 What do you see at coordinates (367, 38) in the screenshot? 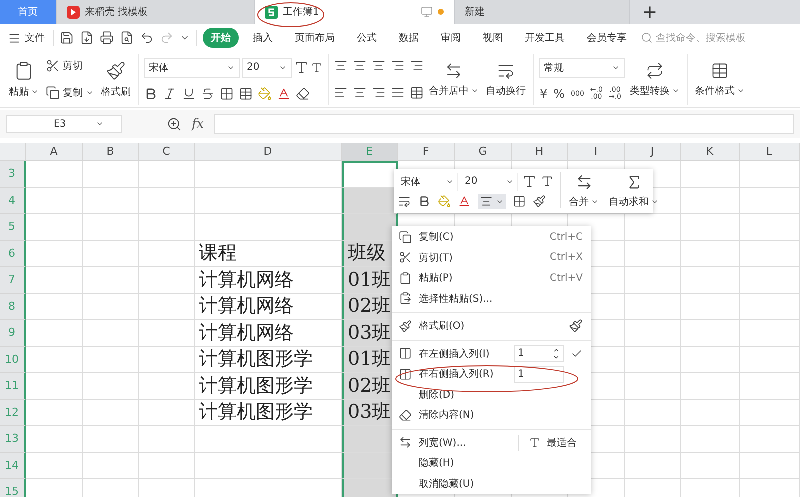
I see `ribbon-tab: 公式` at bounding box center [367, 38].